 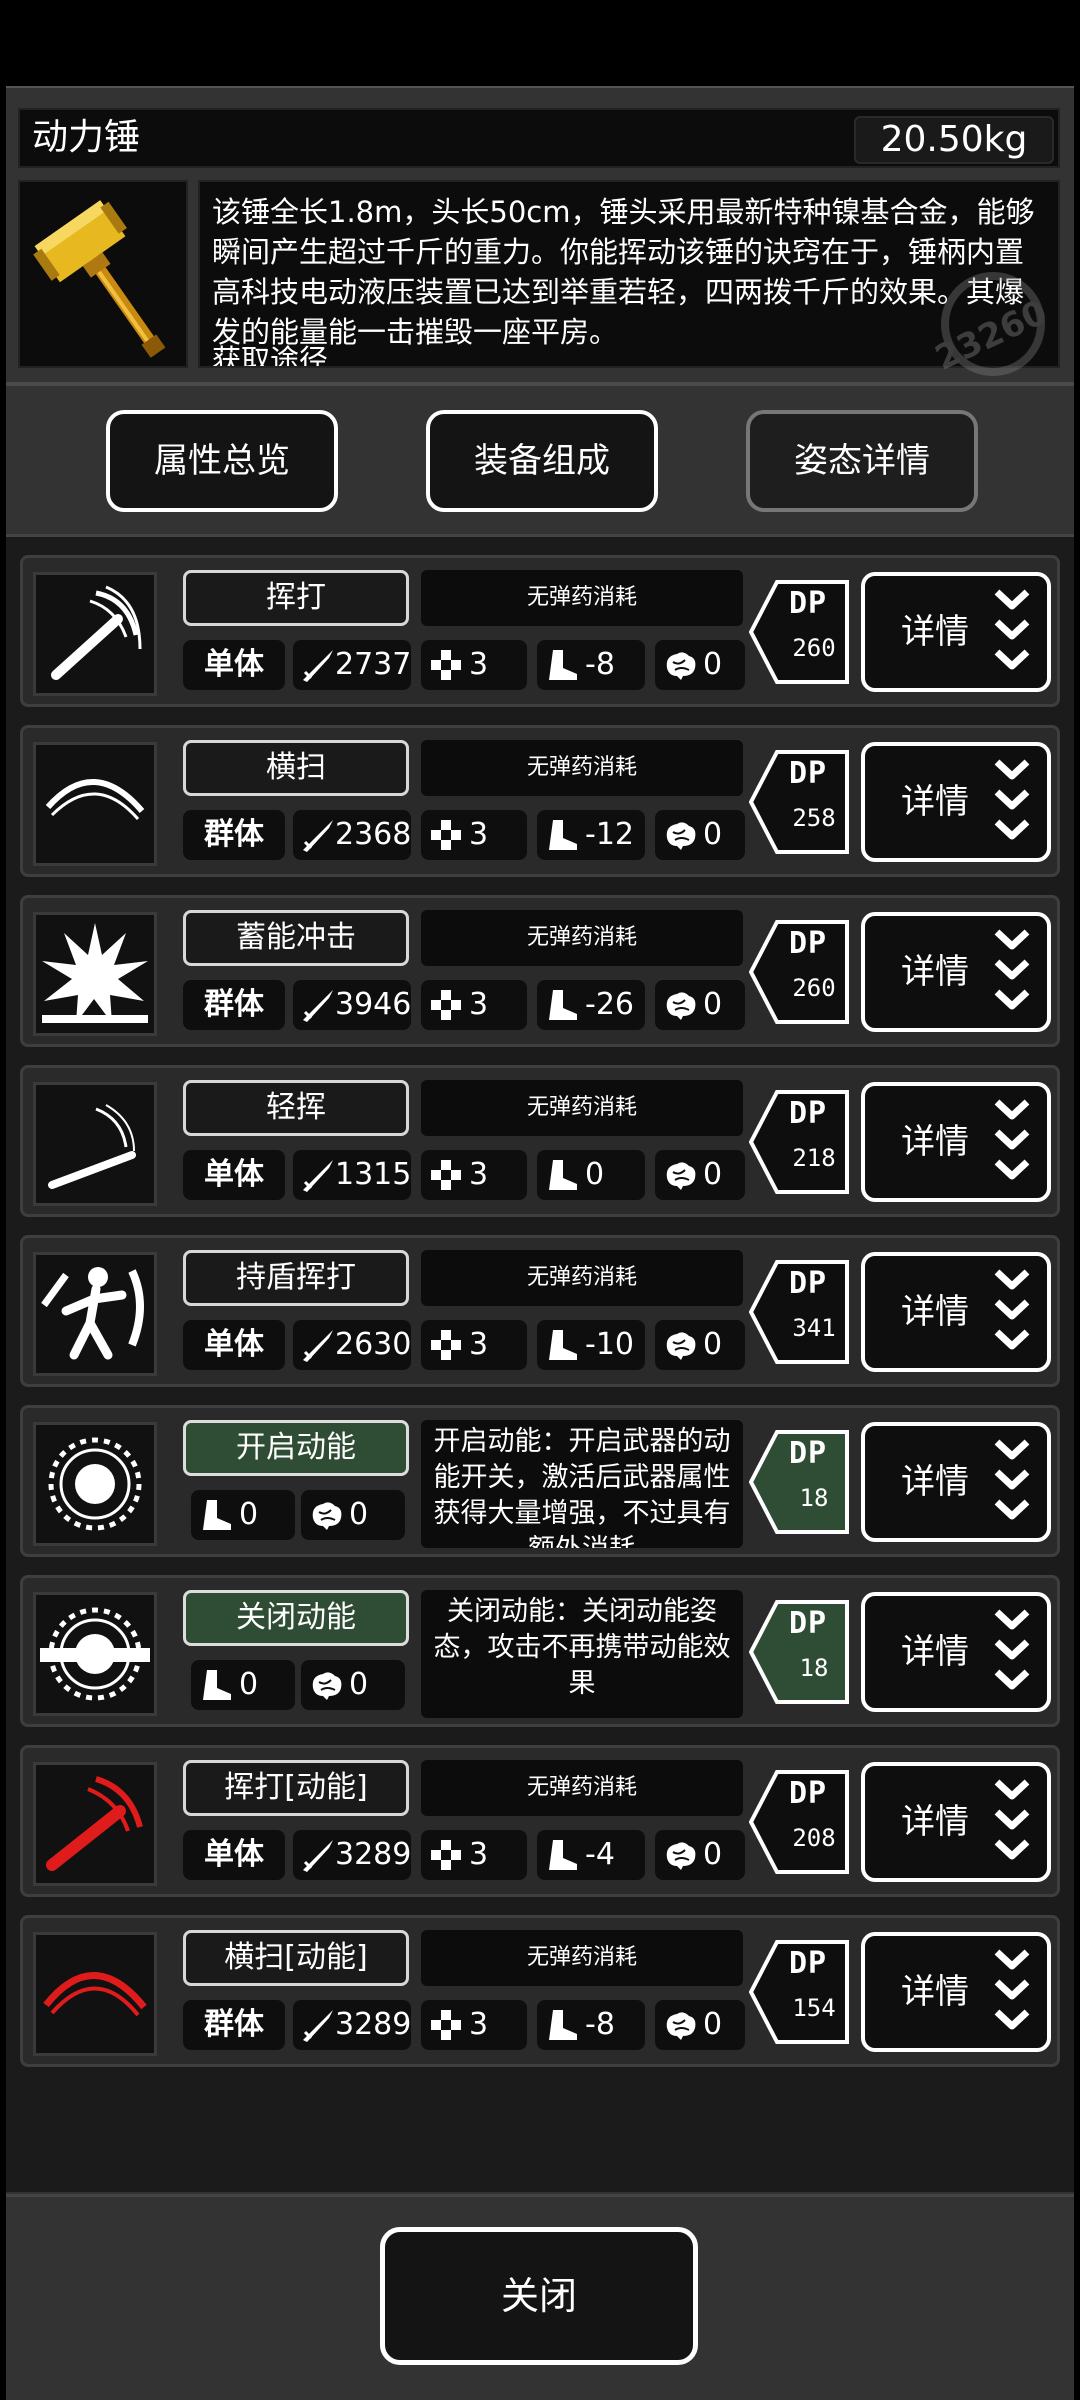 I want to click on skill-name: 蓄能冲击, so click(x=296, y=938).